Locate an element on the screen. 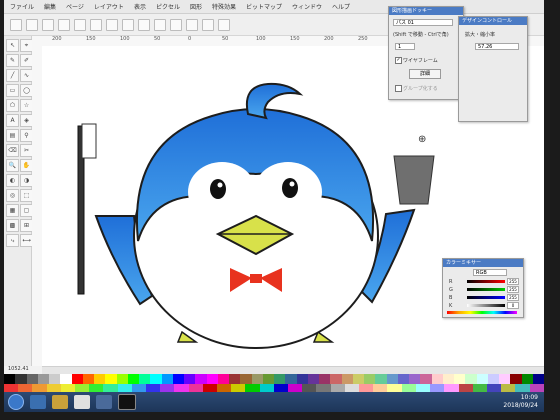  bitmap-tool-icon: ▩ is located at coordinates (12, 225).